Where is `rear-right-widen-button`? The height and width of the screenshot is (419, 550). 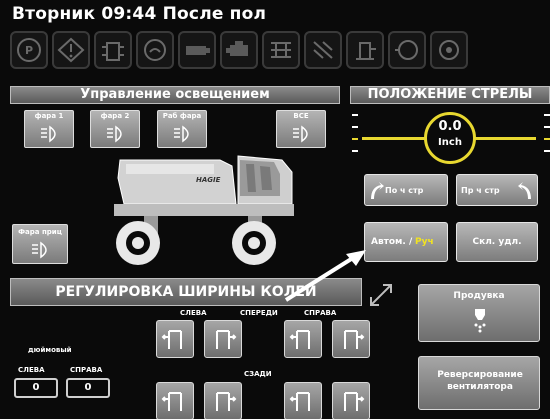
rear-right-widen-button is located at coordinates (351, 400).